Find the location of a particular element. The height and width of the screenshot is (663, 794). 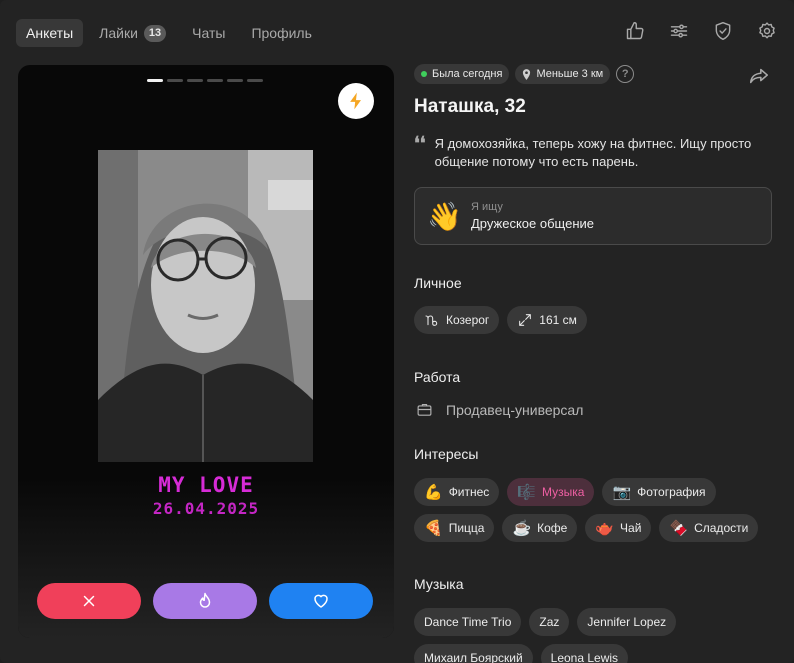

height-label: 161 см is located at coordinates (558, 320).